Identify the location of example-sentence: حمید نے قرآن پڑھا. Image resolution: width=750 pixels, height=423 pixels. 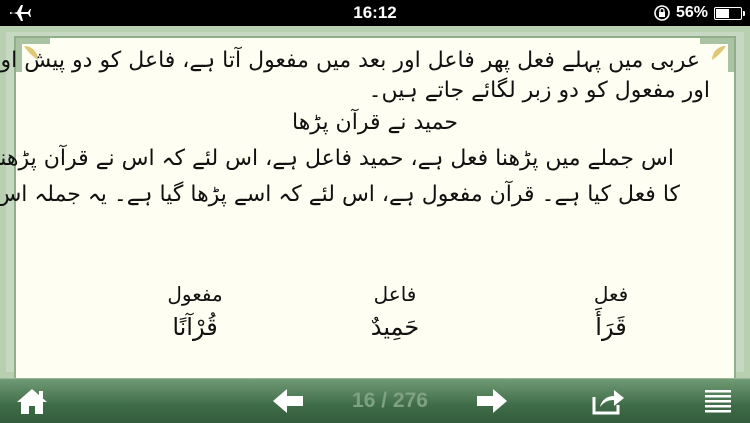
(375, 122).